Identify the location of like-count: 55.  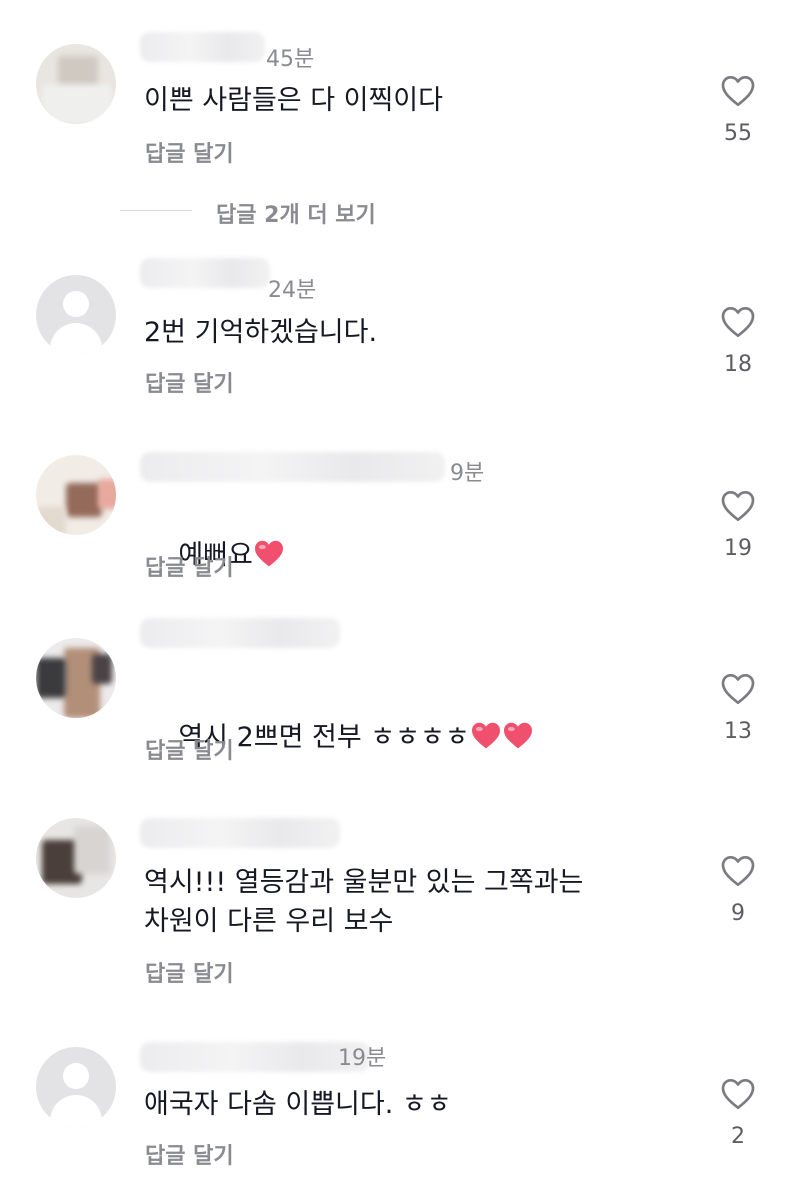
(738, 133).